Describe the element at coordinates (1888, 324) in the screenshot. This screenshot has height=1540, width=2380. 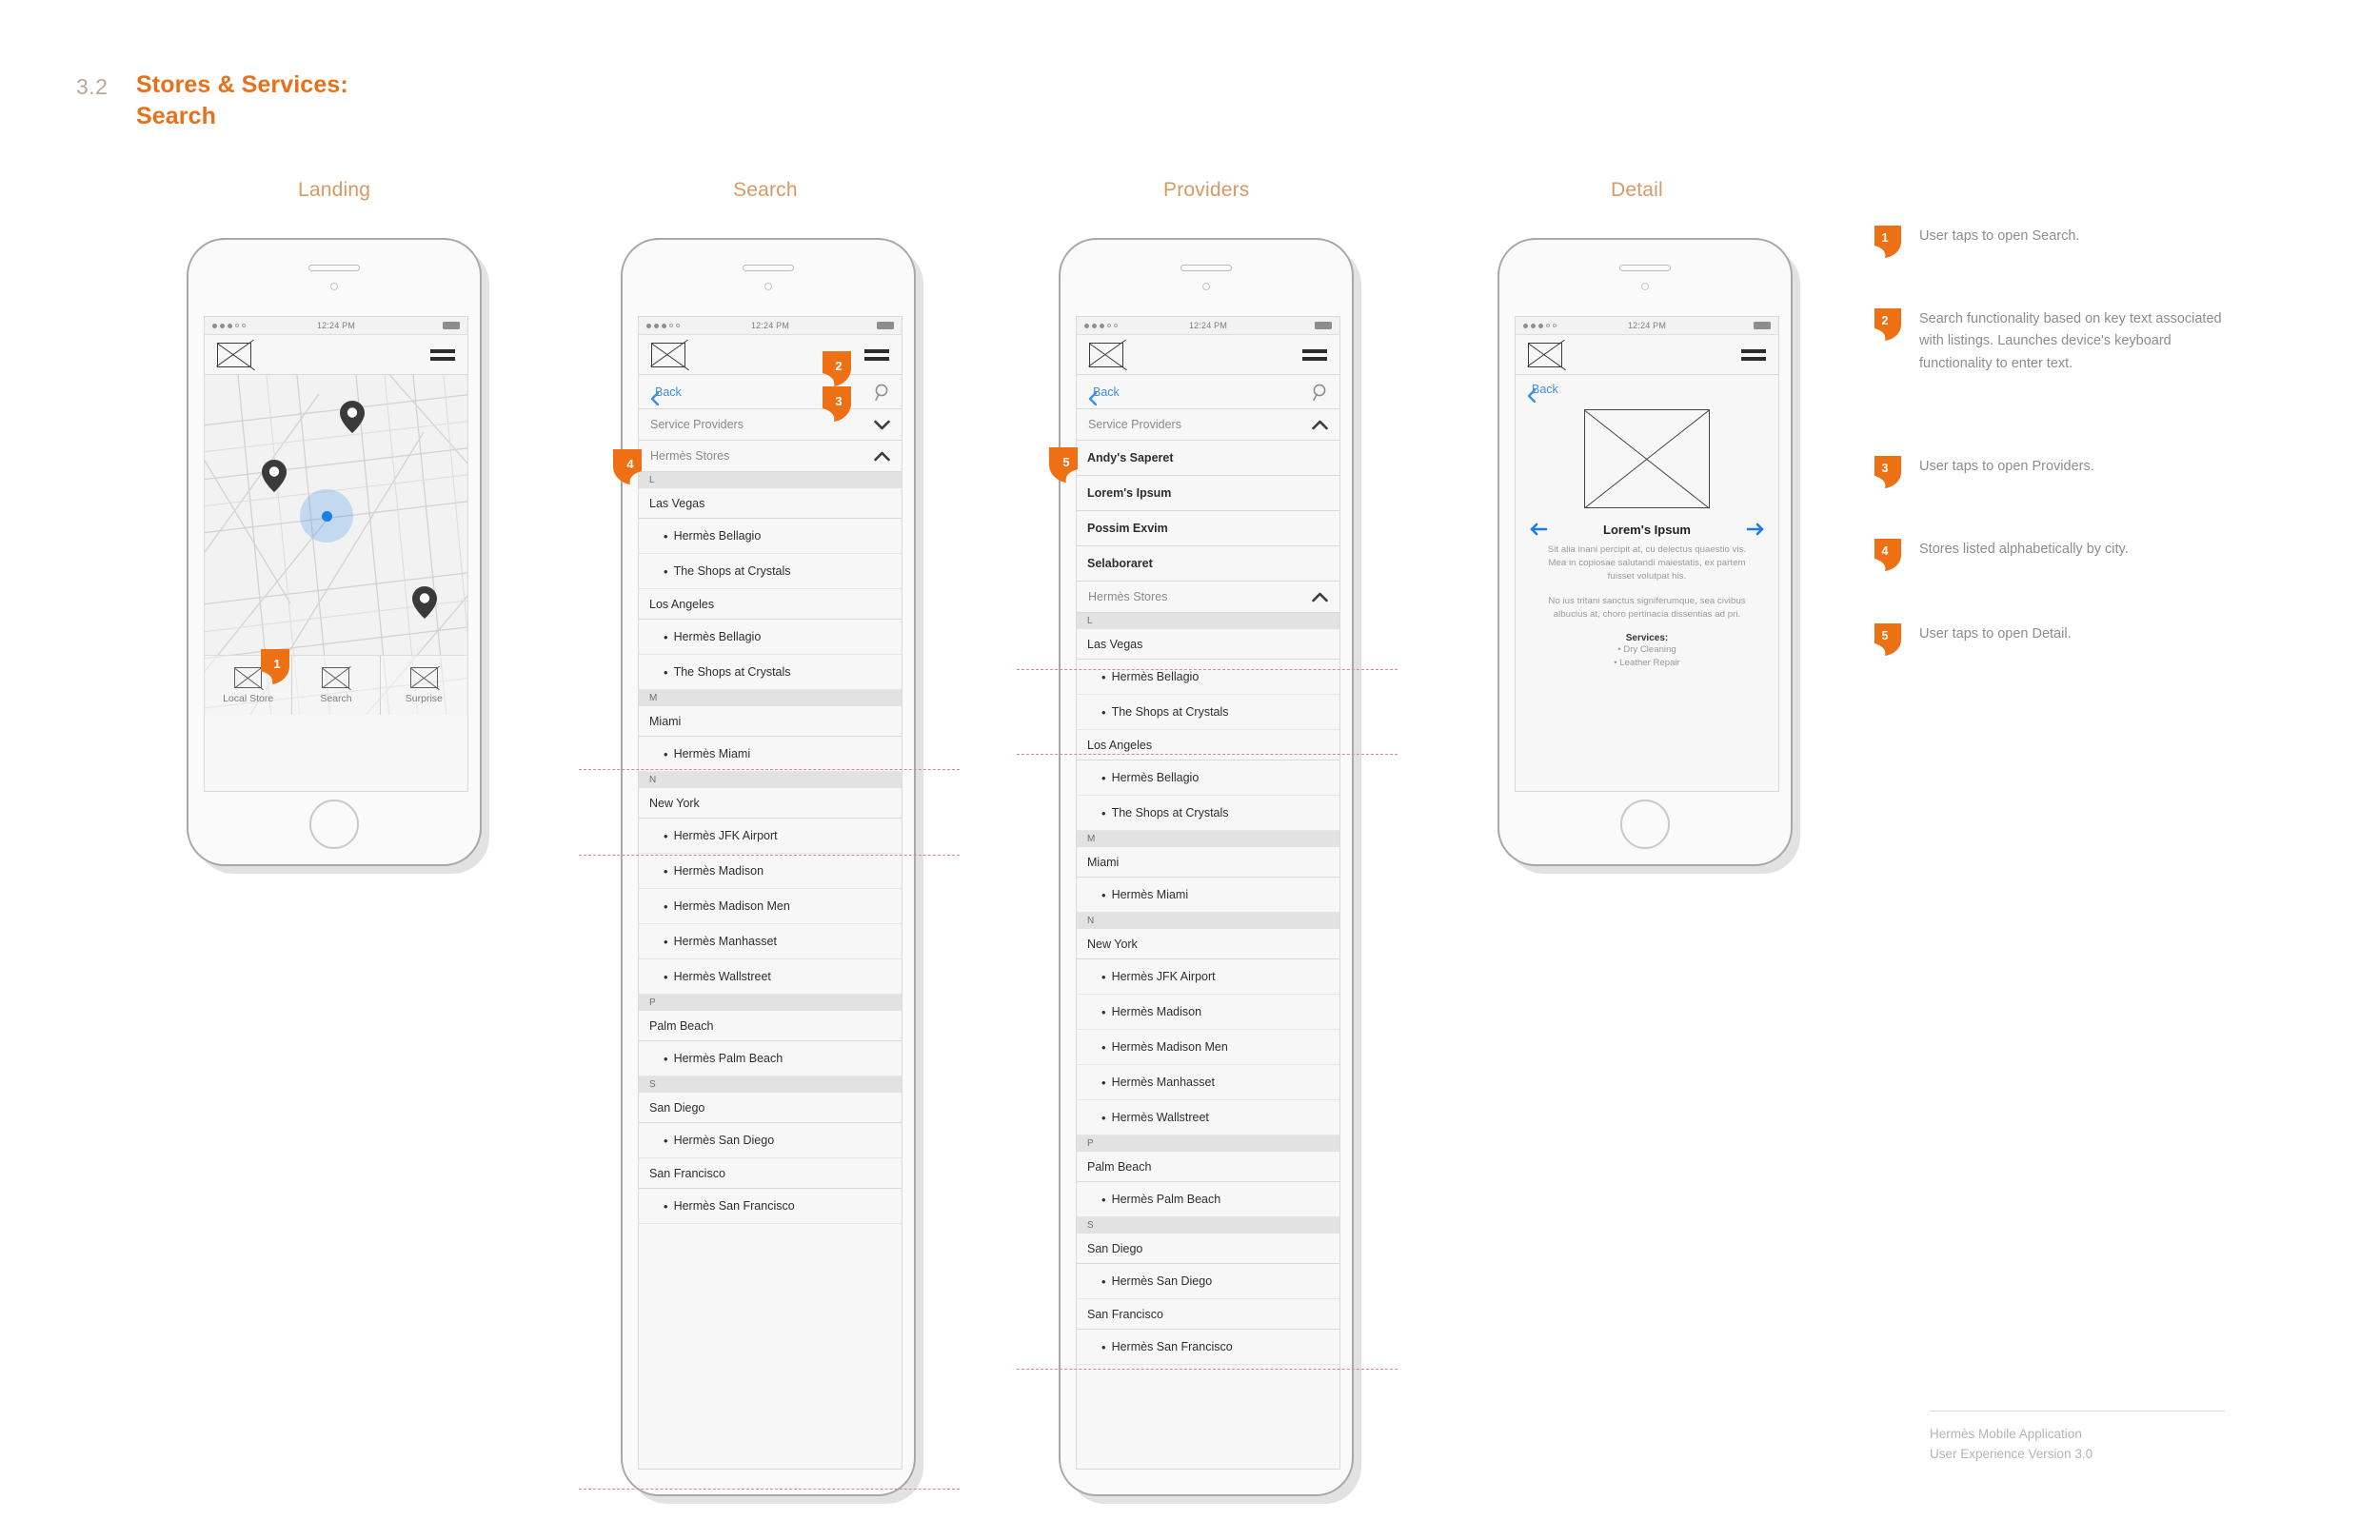
I see `callout-marker-2: 2` at that location.